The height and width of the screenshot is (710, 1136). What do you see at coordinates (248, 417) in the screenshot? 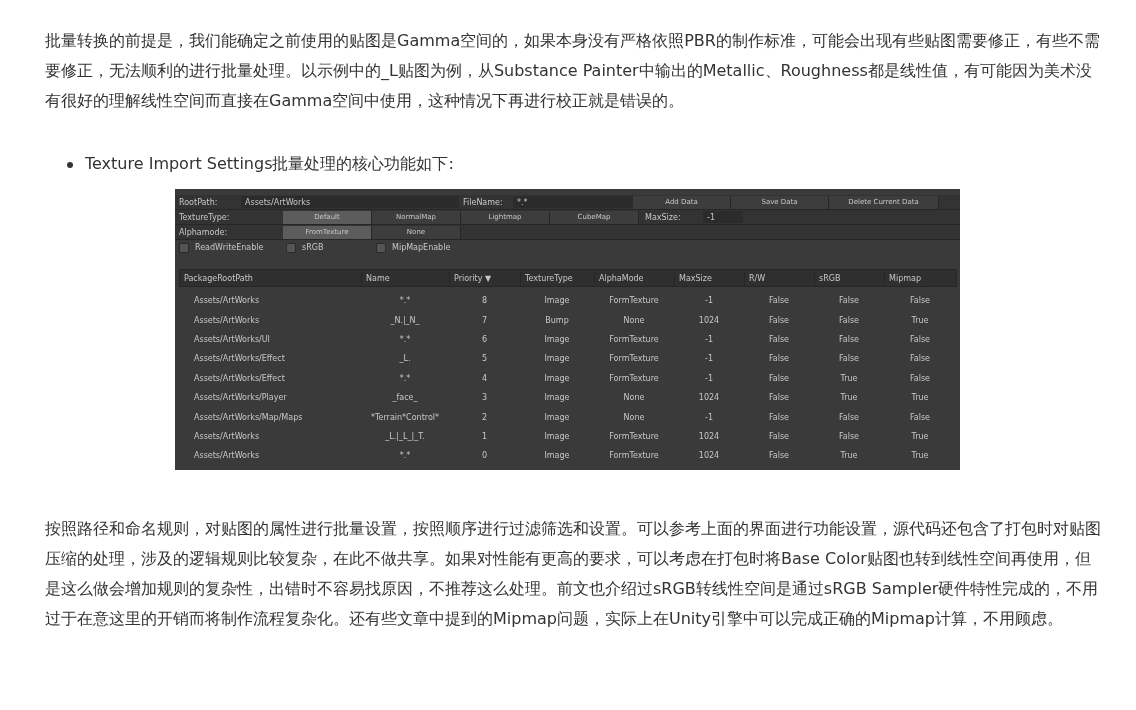
I see `table-cell-text: Assets/ArtWorks/Map/Maps` at bounding box center [248, 417].